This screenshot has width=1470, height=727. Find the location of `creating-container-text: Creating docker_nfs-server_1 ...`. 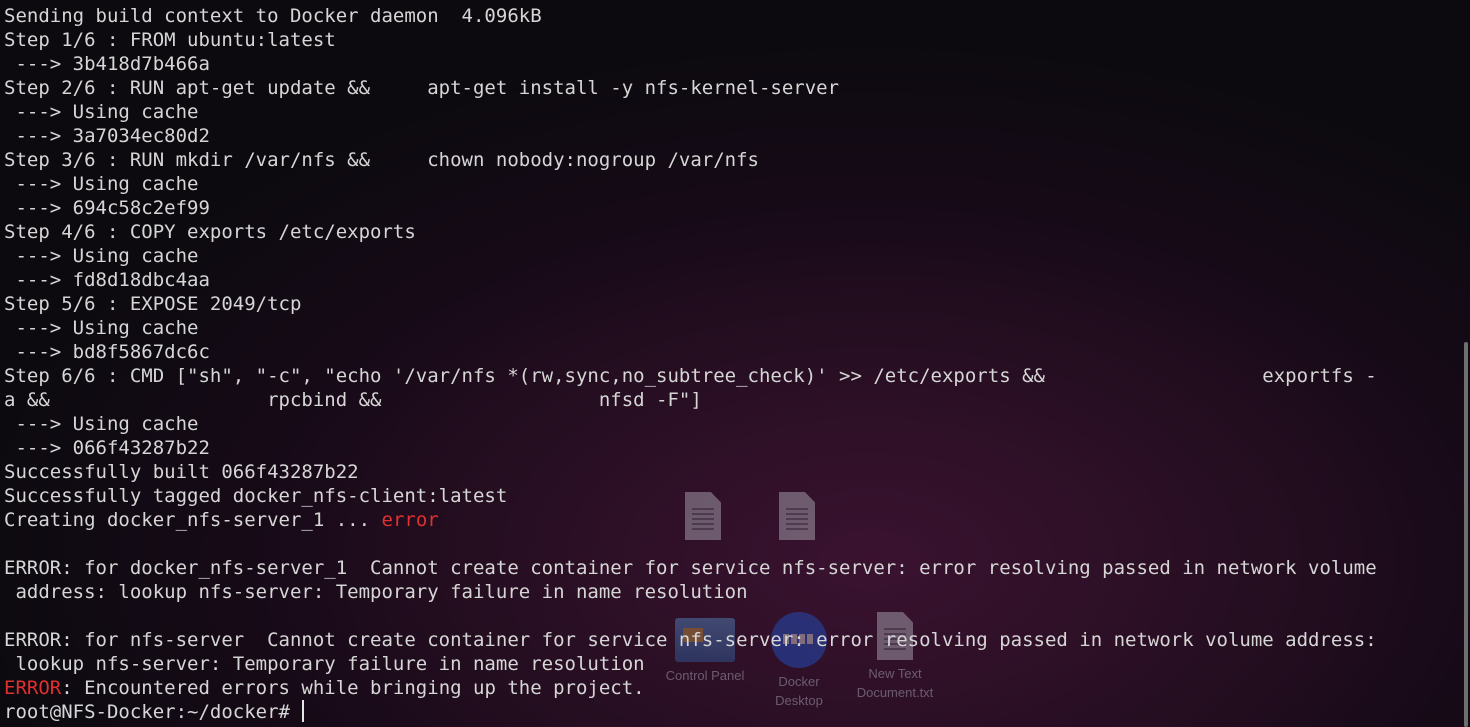

creating-container-text: Creating docker_nfs-server_1 ... is located at coordinates (193, 520).